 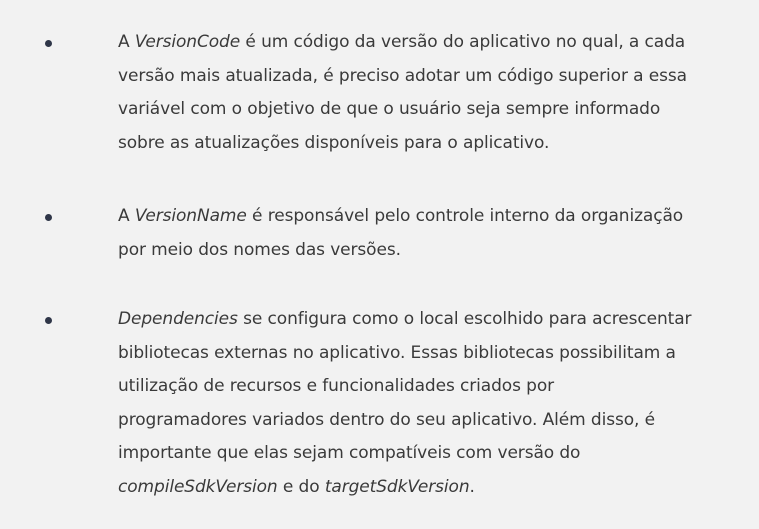 What do you see at coordinates (397, 486) in the screenshot?
I see `term-targetsdkversion: targetSdkVersion` at bounding box center [397, 486].